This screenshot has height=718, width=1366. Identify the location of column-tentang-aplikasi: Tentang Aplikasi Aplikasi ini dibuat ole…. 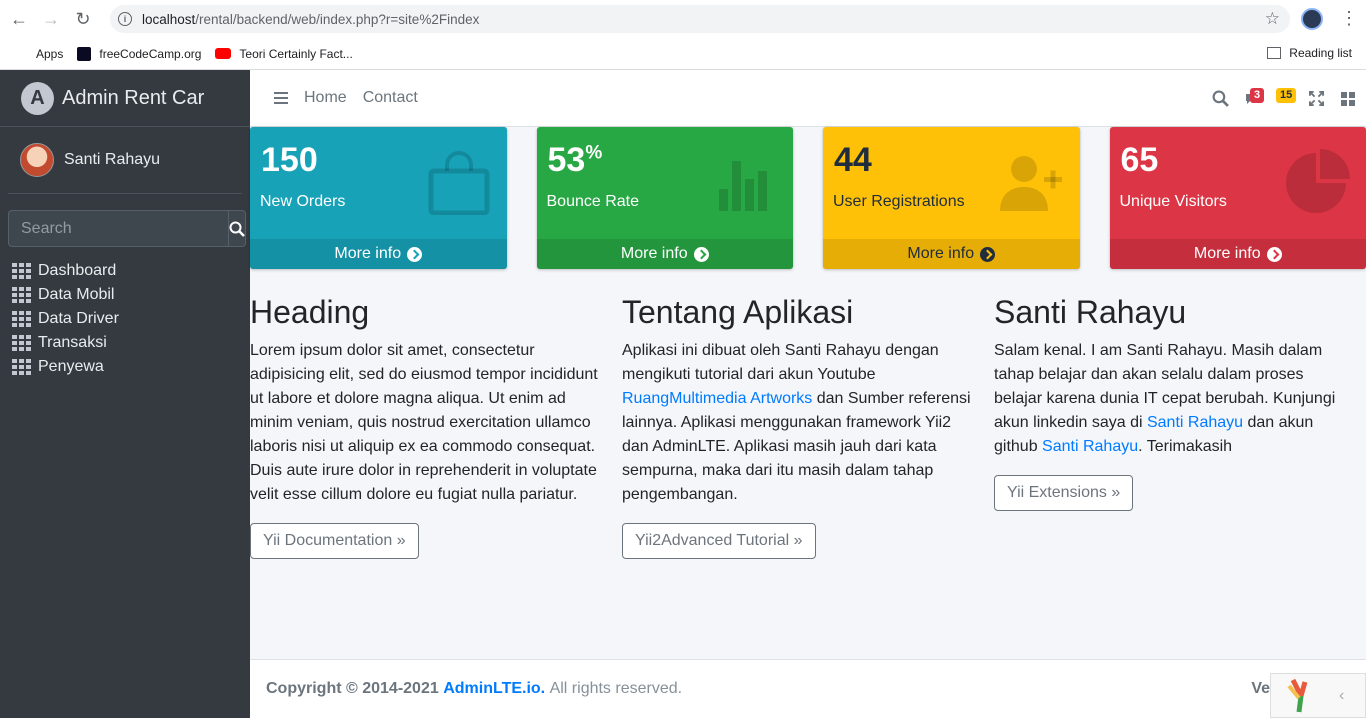
(808, 426).